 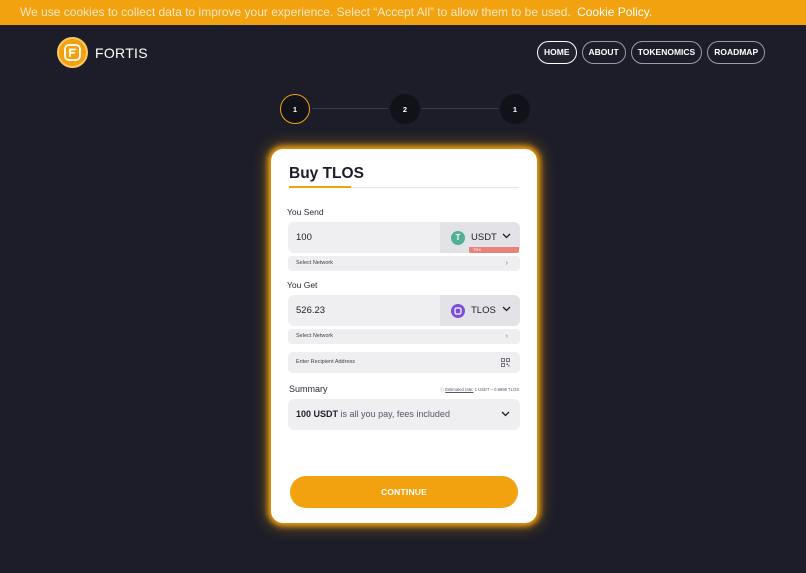 I want to click on nav-tokenomics-button: TOKENOMICS, so click(x=666, y=52).